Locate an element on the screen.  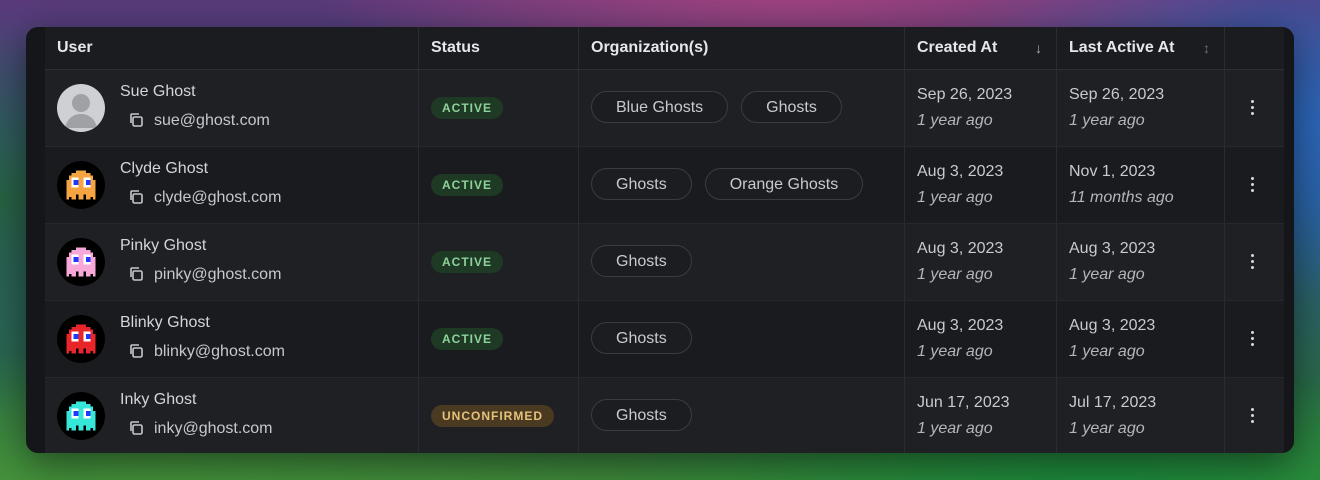
last-active-relative: 11 months ago is located at coordinates (1121, 197).